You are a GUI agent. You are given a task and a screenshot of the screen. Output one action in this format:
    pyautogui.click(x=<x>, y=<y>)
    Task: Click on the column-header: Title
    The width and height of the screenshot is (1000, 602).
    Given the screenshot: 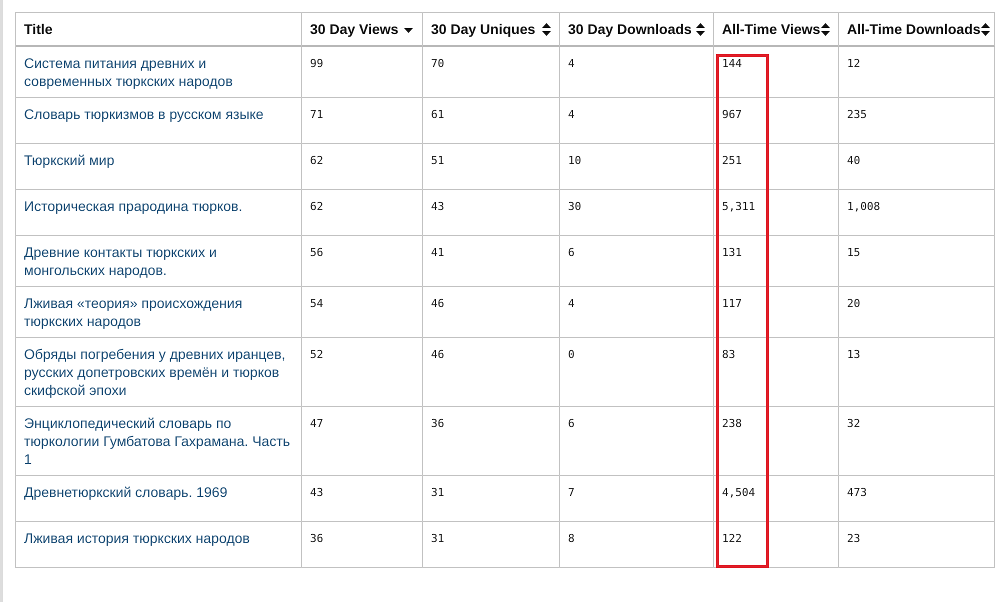 What is the action you would take?
    pyautogui.click(x=38, y=29)
    